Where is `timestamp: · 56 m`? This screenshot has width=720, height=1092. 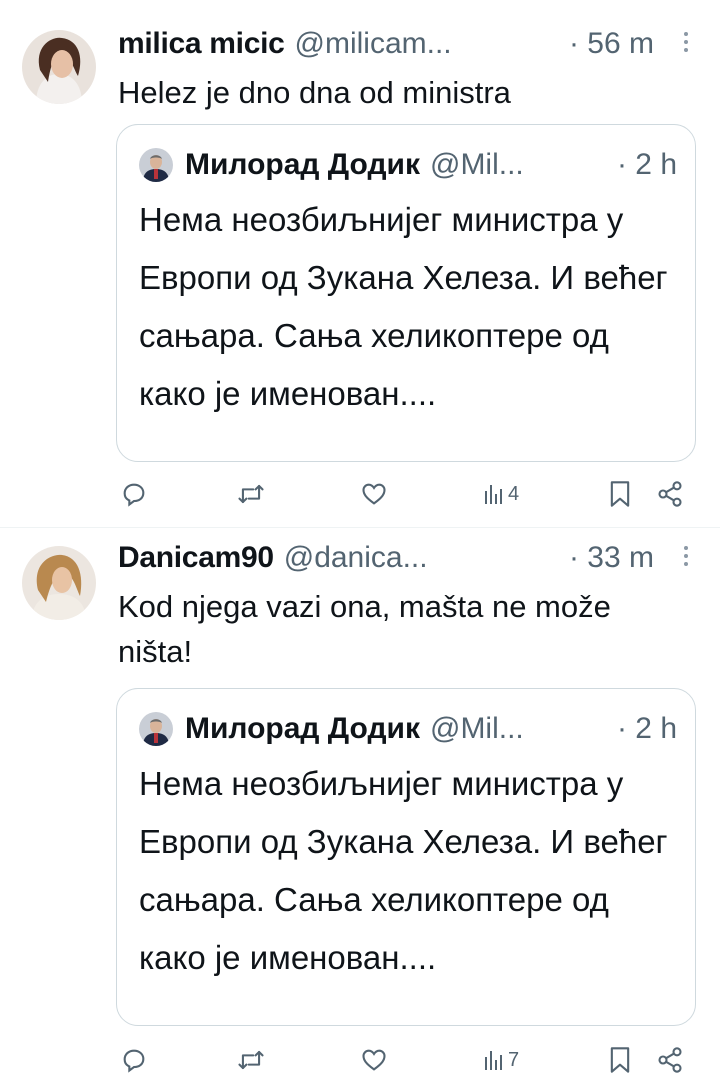
timestamp: · 56 m is located at coordinates (611, 44).